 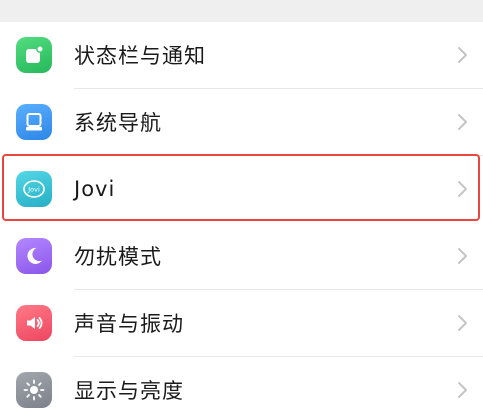 What do you see at coordinates (34, 390) in the screenshot?
I see `display-brightness-icon` at bounding box center [34, 390].